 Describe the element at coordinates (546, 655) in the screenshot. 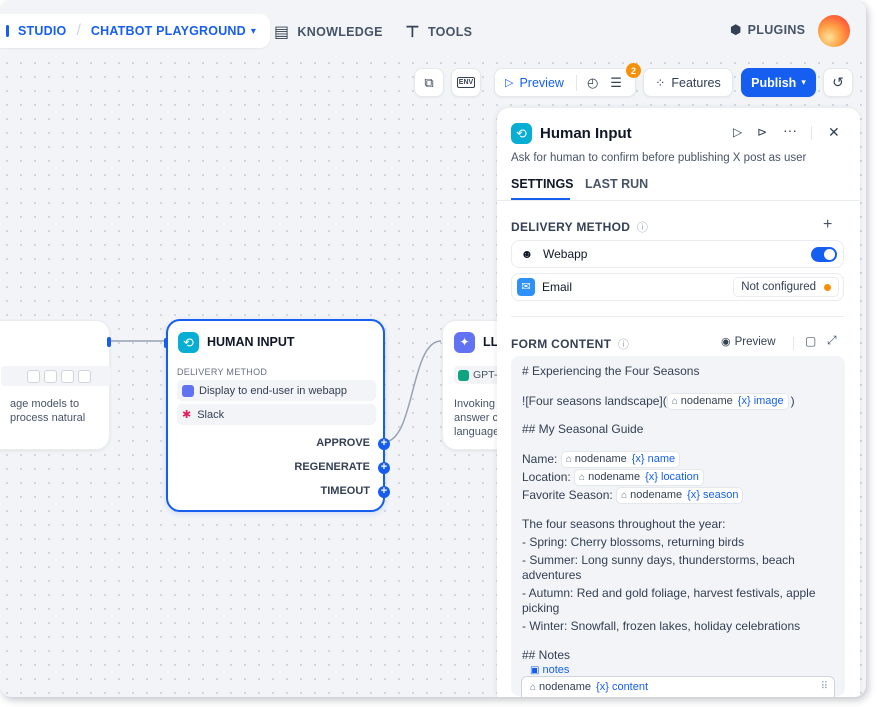

I see `editor-line: ## Notes` at that location.